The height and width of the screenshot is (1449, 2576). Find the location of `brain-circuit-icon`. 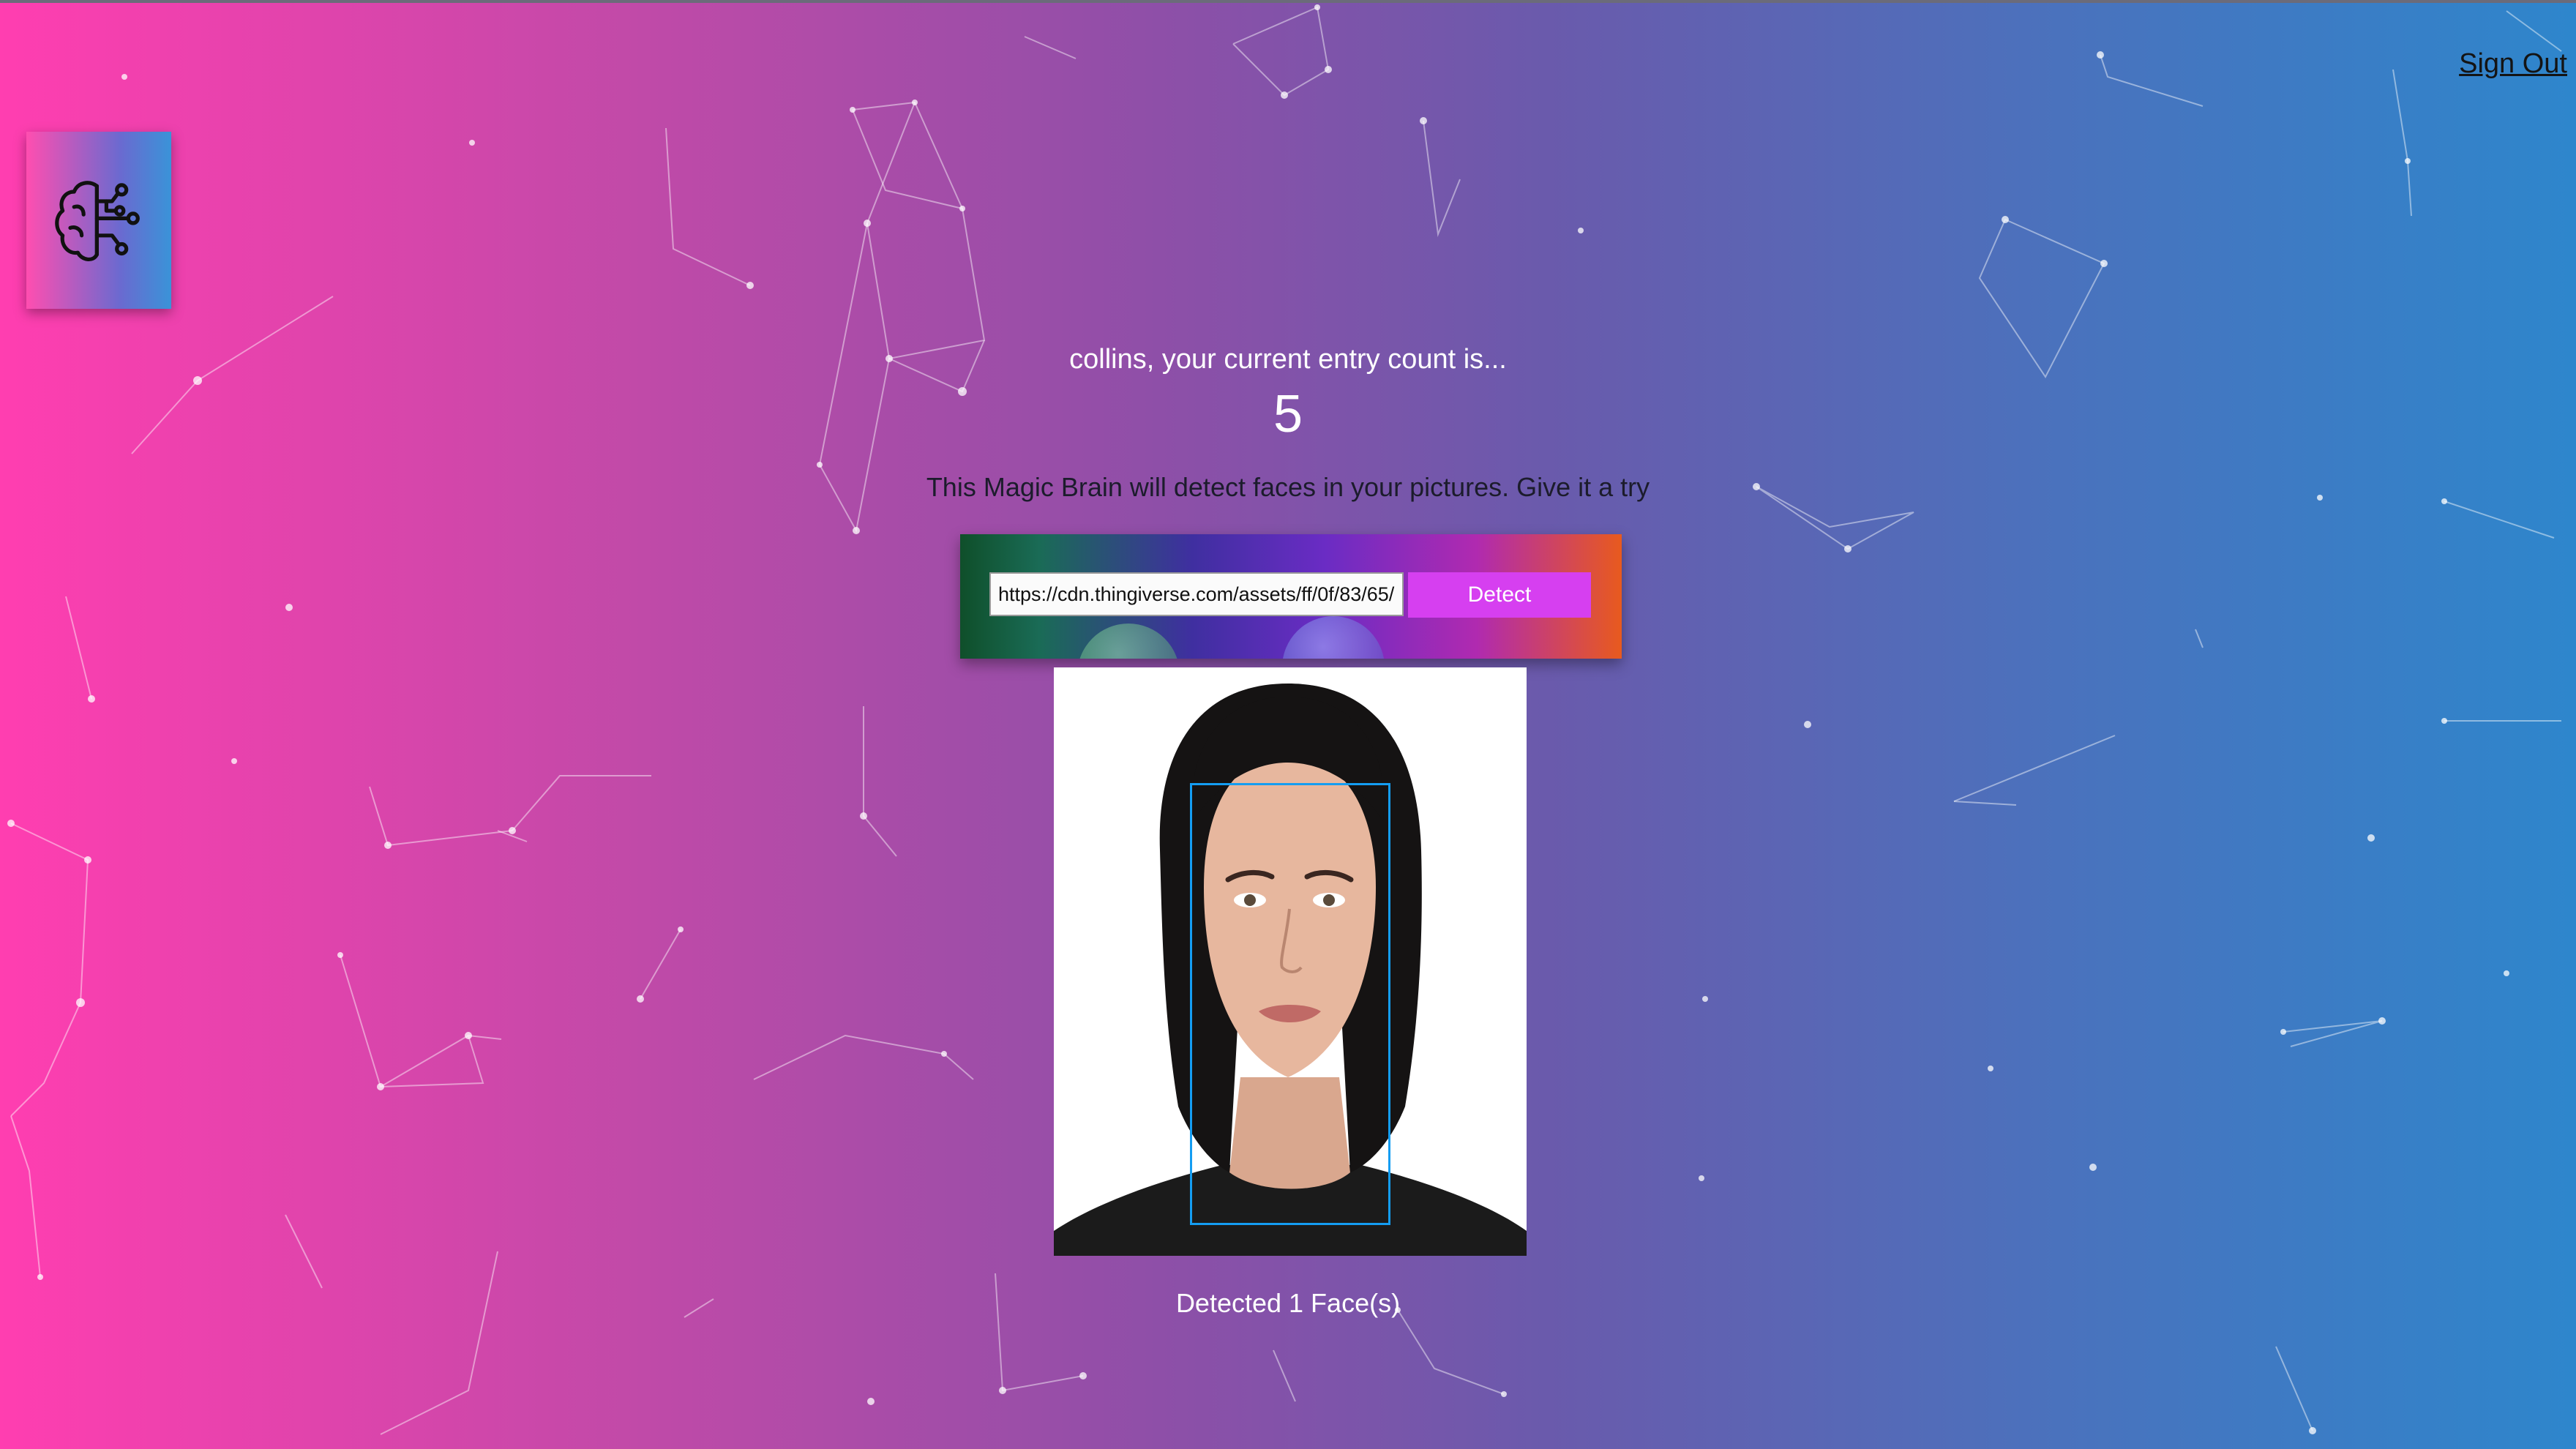

brain-circuit-icon is located at coordinates (97, 221).